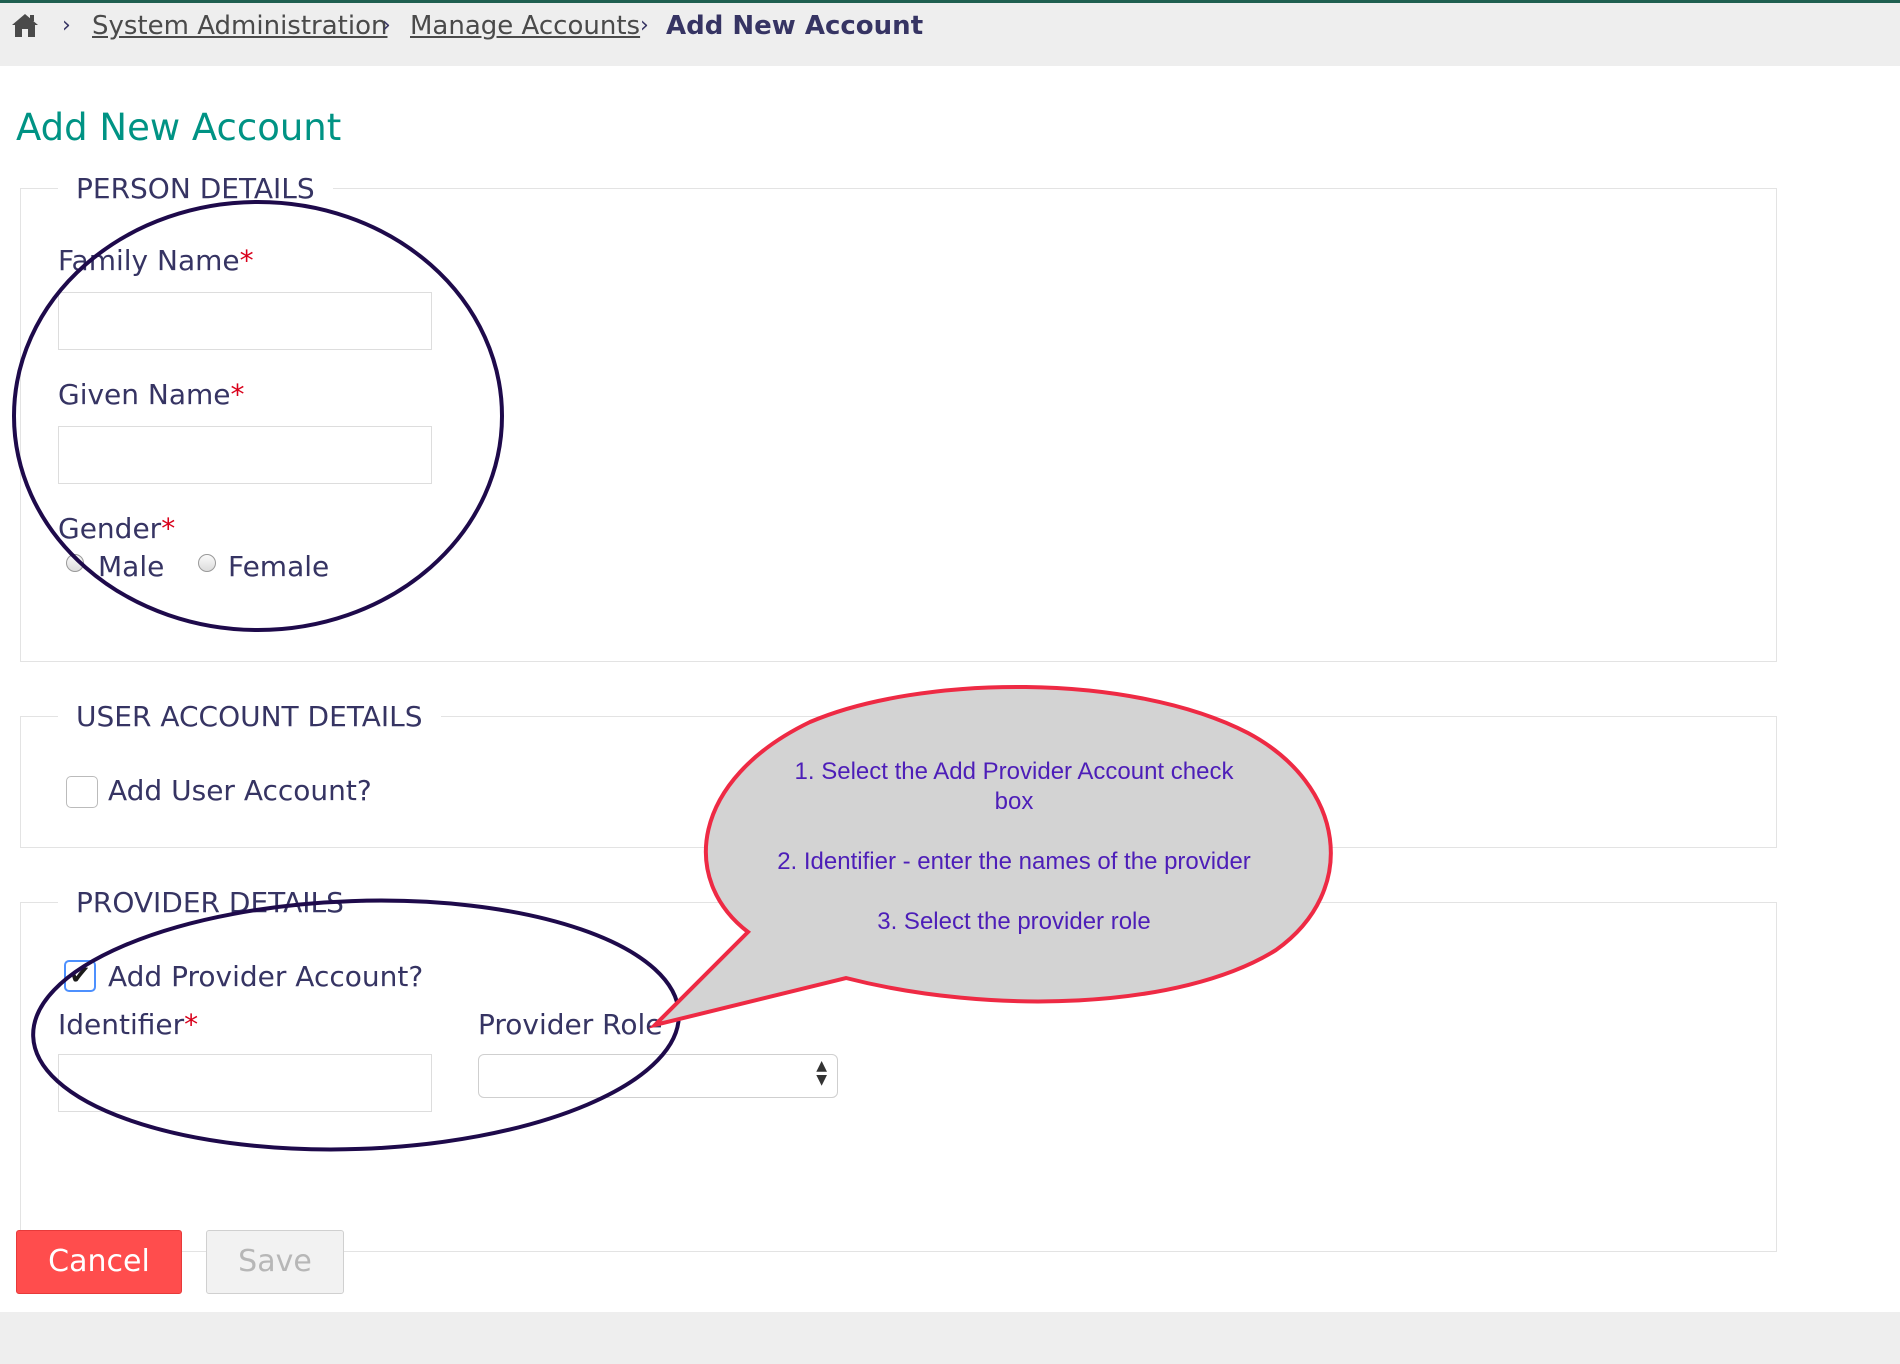 This screenshot has height=1364, width=1900. I want to click on given-name-label: Given Name*, so click(151, 394).